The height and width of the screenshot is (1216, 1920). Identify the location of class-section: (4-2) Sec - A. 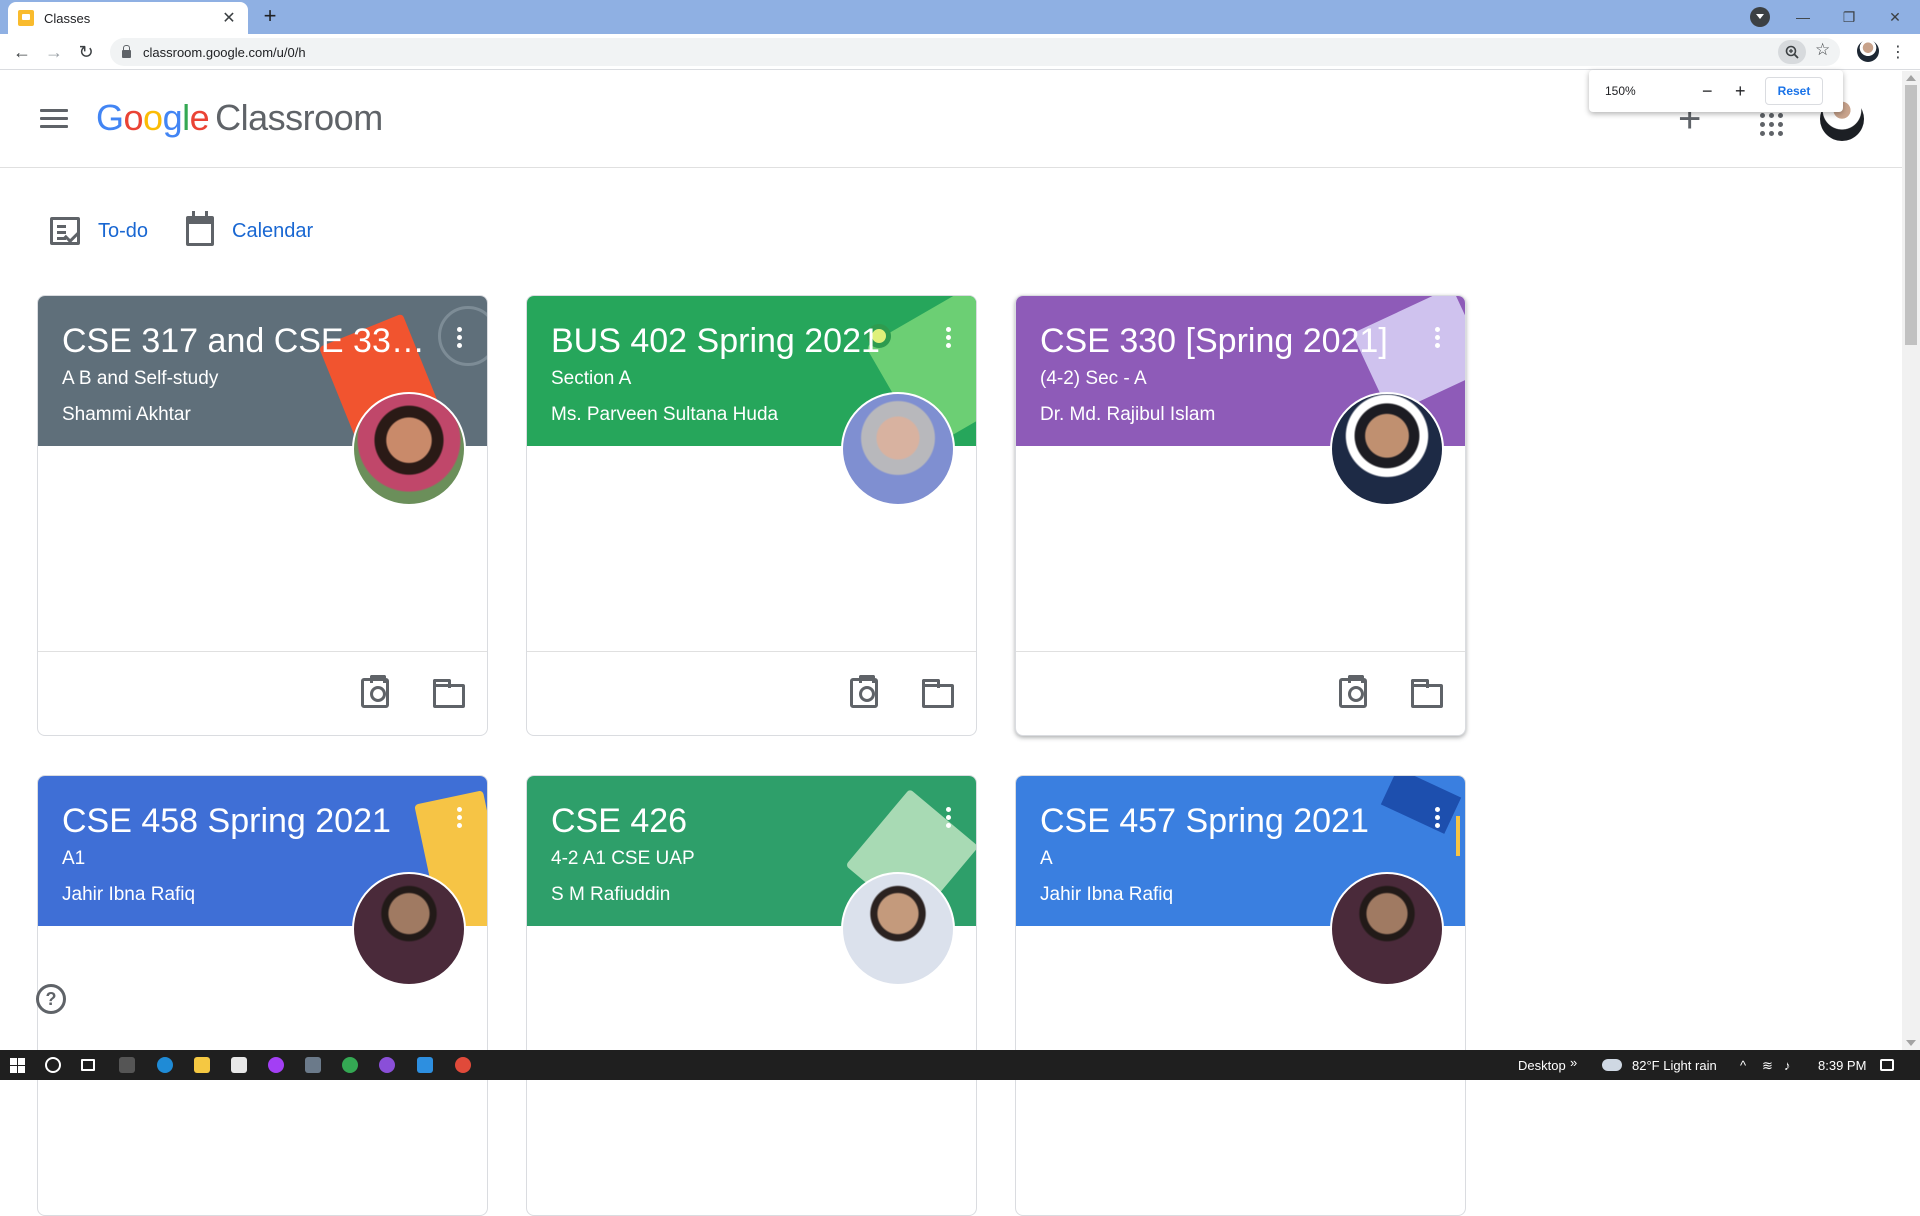
(1093, 378).